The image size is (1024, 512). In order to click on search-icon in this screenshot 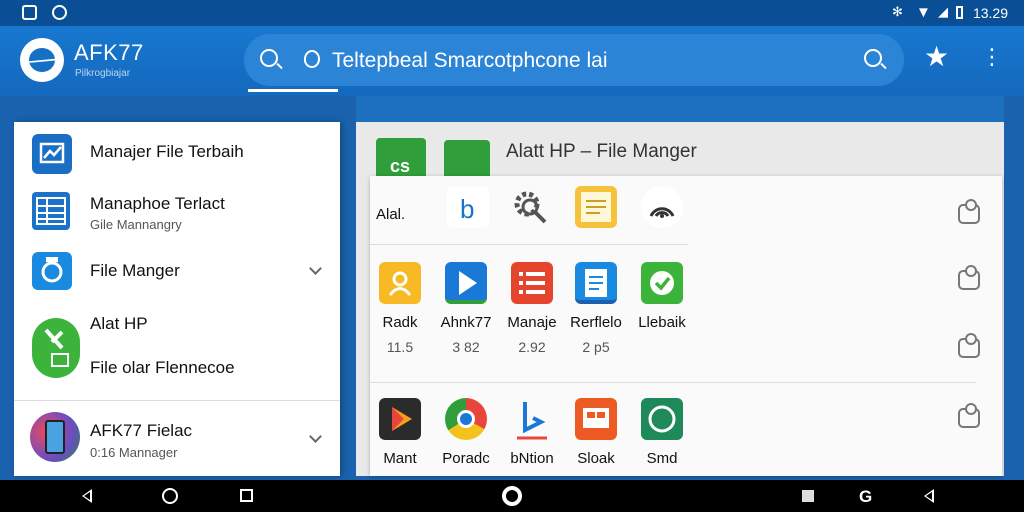, I will do `click(269, 58)`.